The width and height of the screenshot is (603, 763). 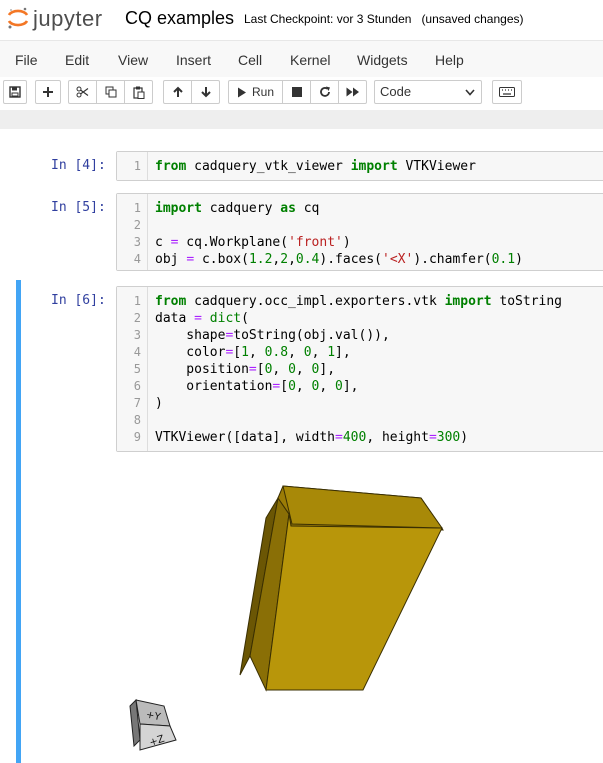 What do you see at coordinates (396, 91) in the screenshot?
I see `cell-type-value: Code` at bounding box center [396, 91].